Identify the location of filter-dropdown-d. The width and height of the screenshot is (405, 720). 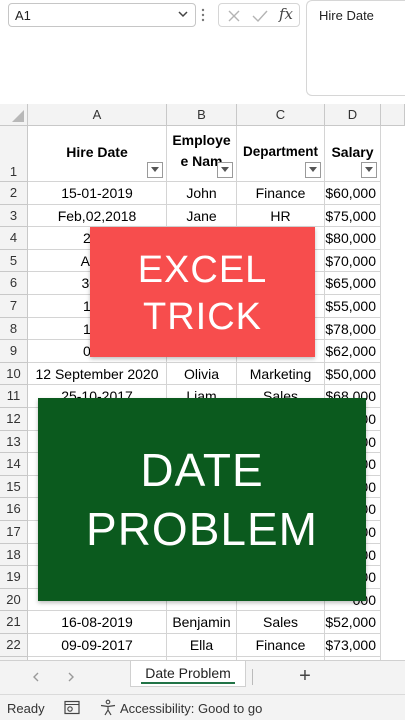
(369, 170).